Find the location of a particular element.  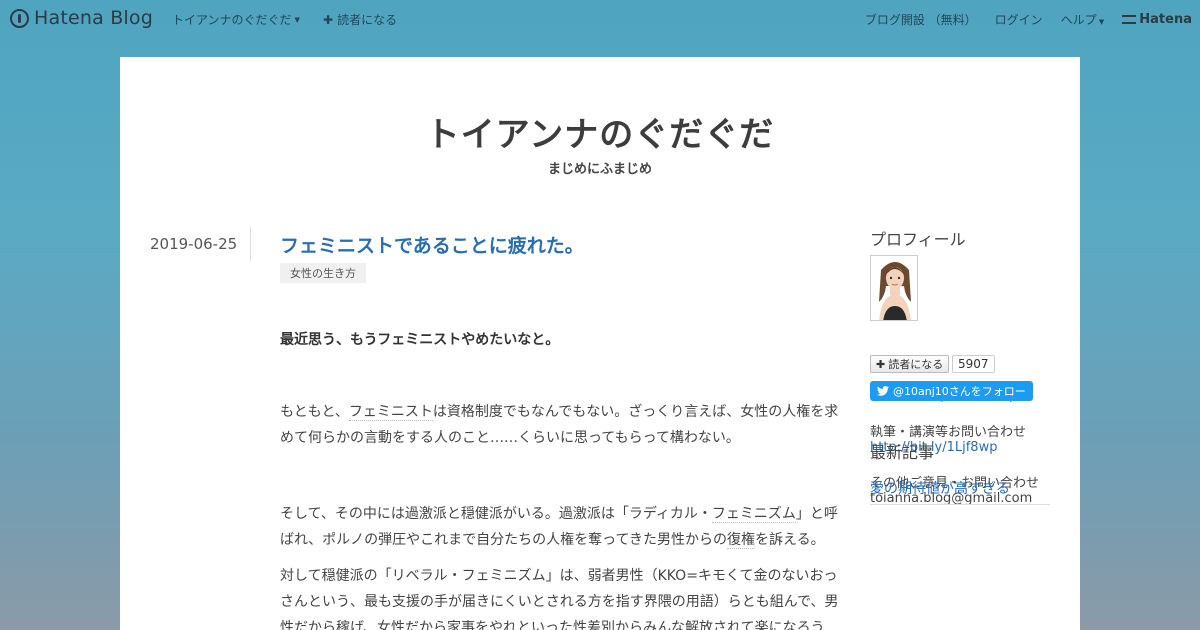

hatena-blog-logo: Hatena Blog is located at coordinates (81, 18).